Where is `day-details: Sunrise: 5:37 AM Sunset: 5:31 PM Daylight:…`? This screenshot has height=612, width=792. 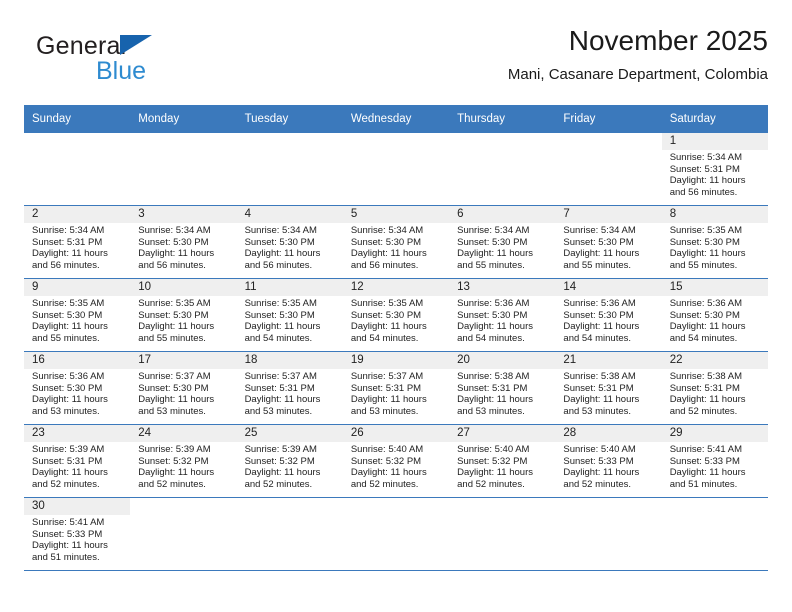
day-details: Sunrise: 5:37 AM Sunset: 5:31 PM Daylight:… is located at coordinates (290, 393).